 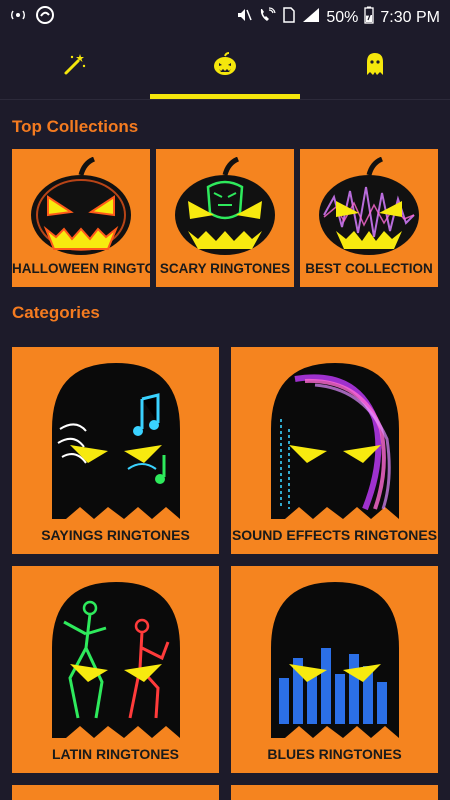 I want to click on collection-card-best: BEST COLLECTION, so click(x=369, y=218).